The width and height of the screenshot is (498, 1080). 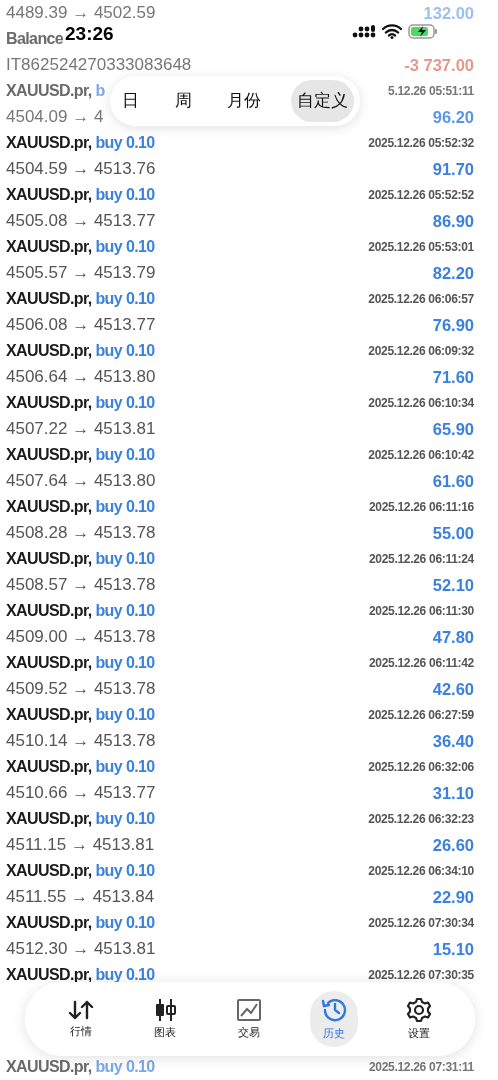 What do you see at coordinates (249, 1009) in the screenshot?
I see `line-chart-icon` at bounding box center [249, 1009].